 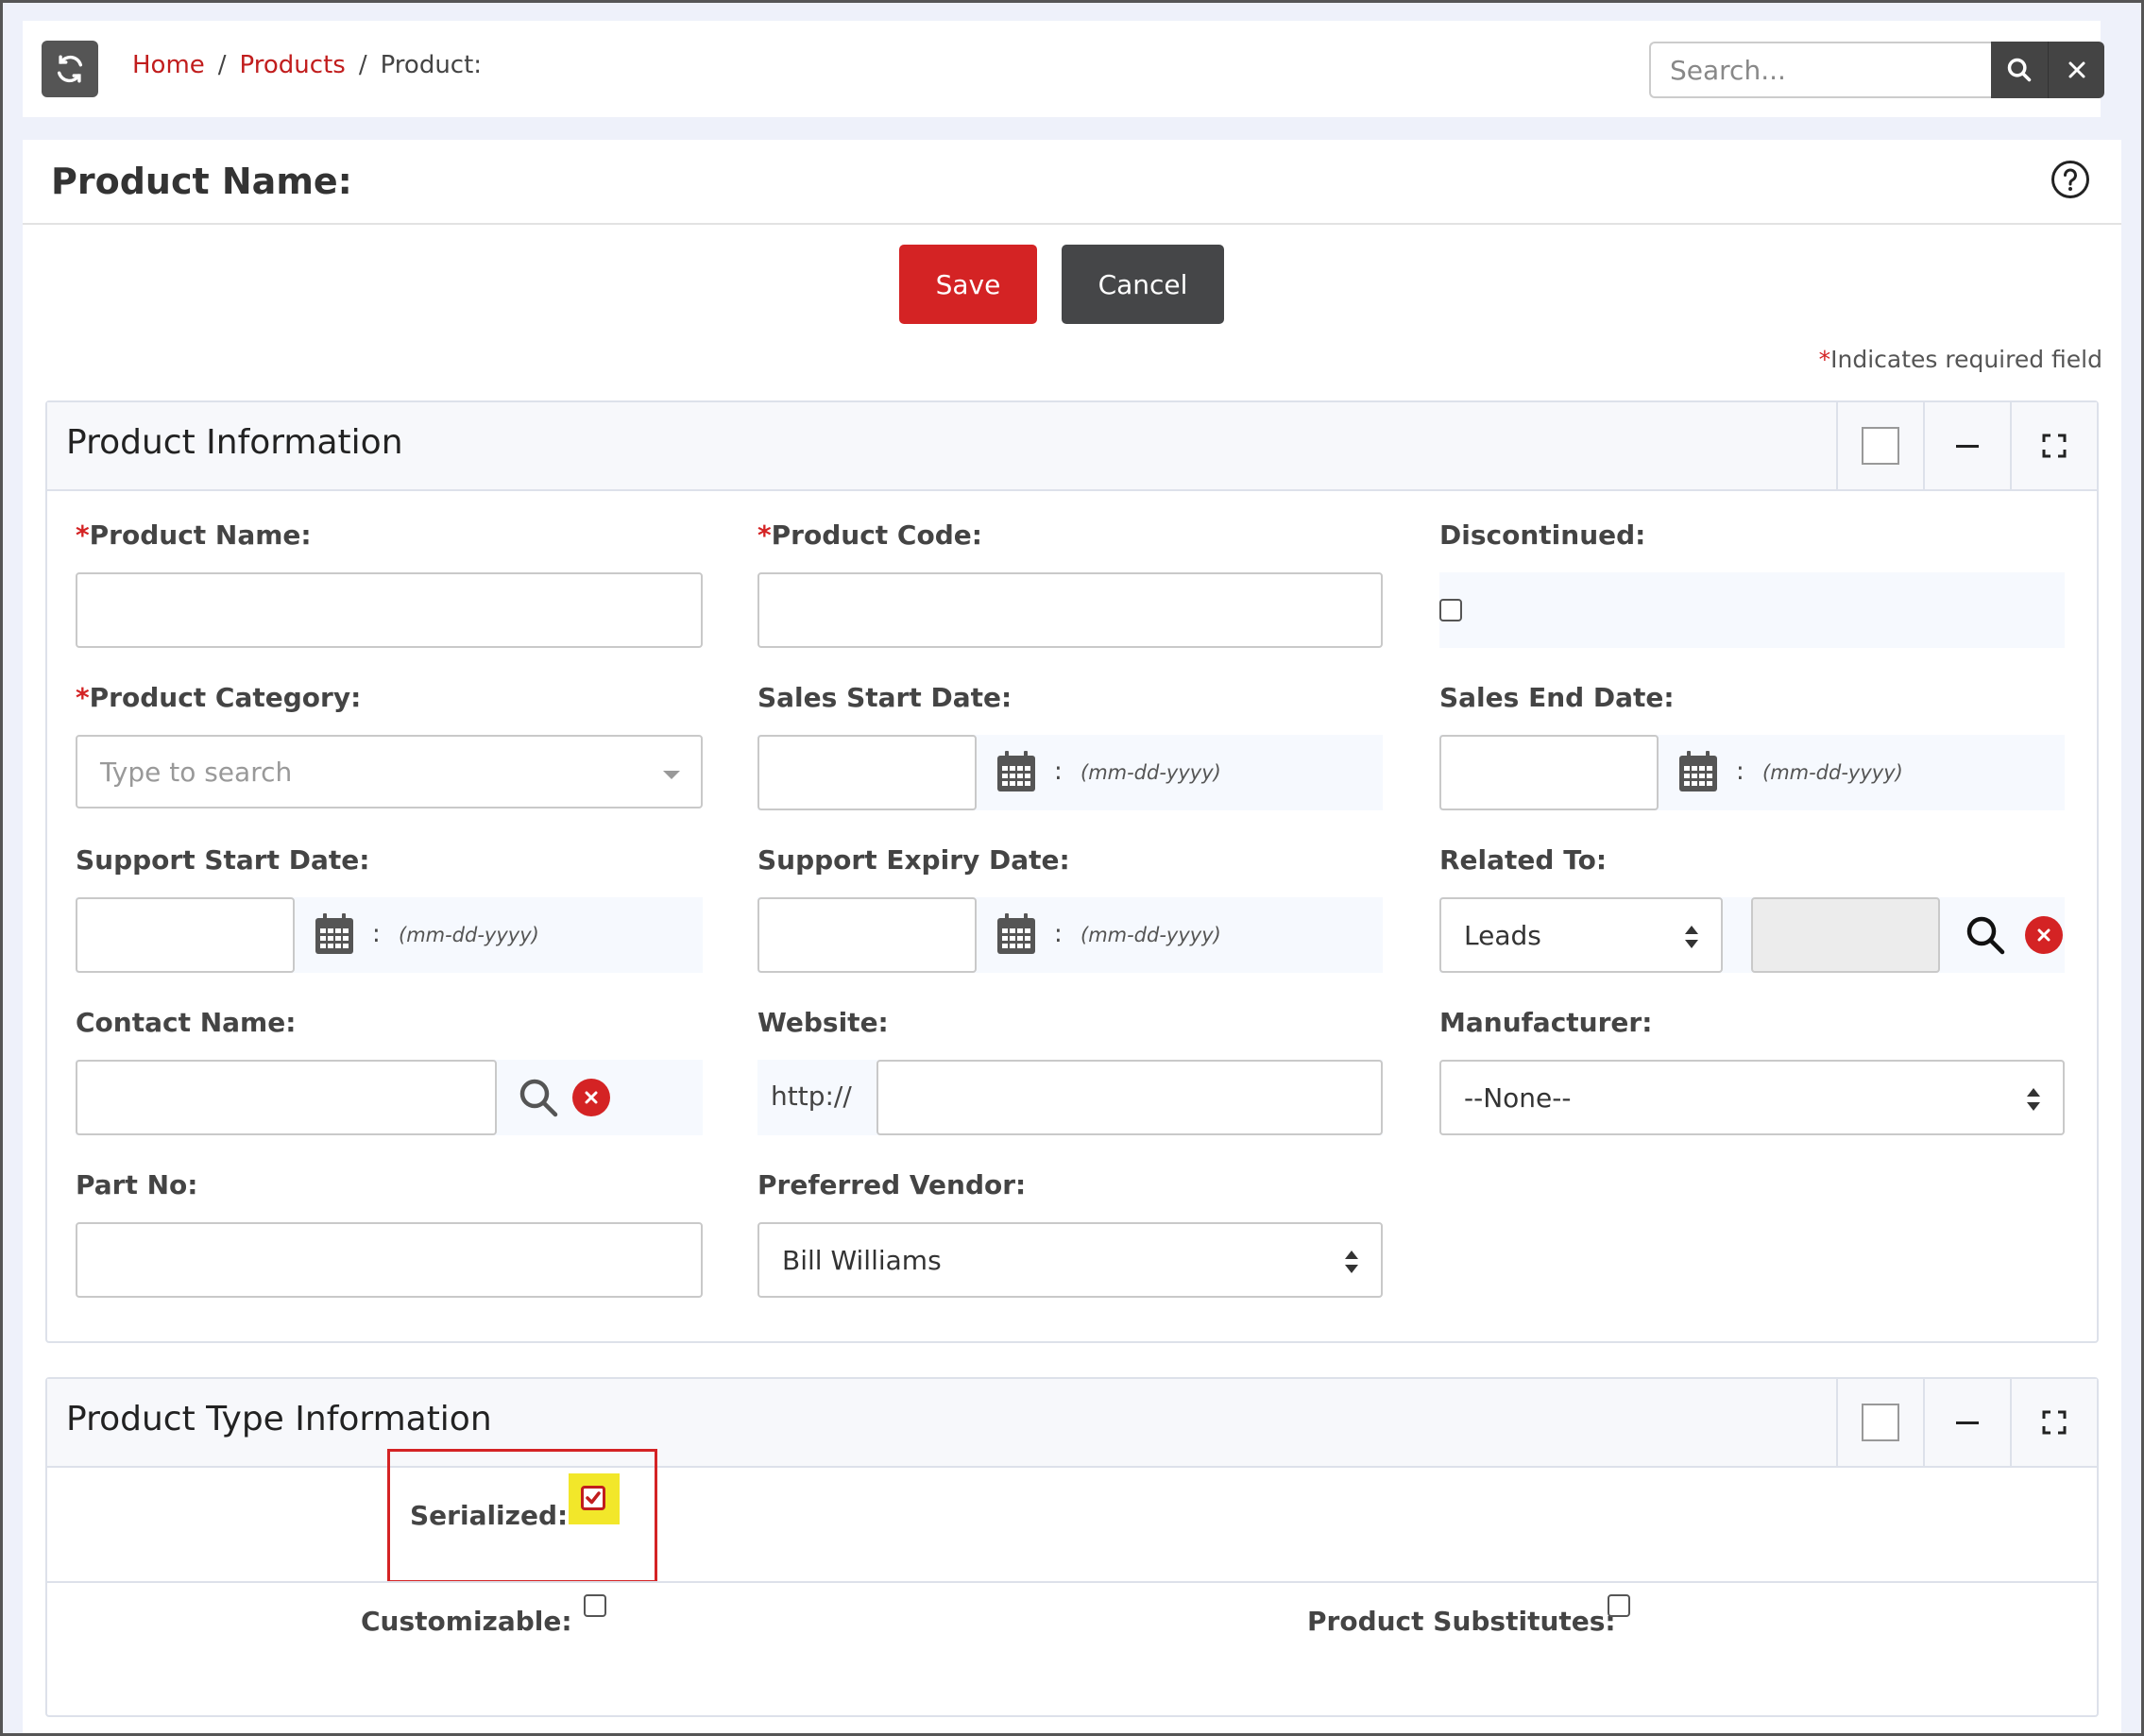 What do you see at coordinates (1461, 1622) in the screenshot?
I see `product-substitutes-label: Product Substitutes:` at bounding box center [1461, 1622].